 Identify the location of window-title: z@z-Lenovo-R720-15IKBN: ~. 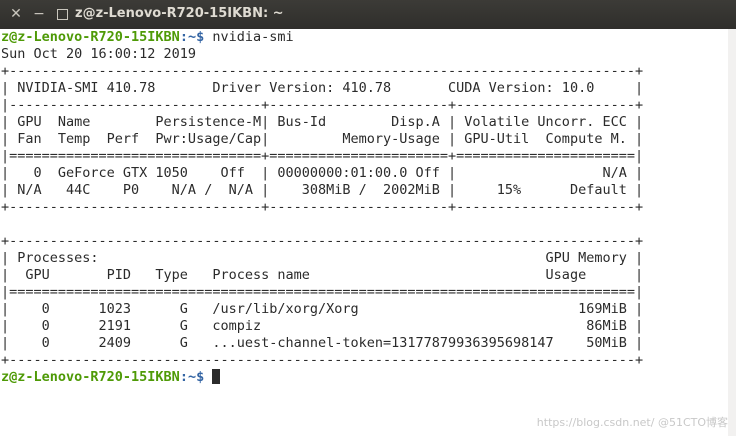
(179, 13).